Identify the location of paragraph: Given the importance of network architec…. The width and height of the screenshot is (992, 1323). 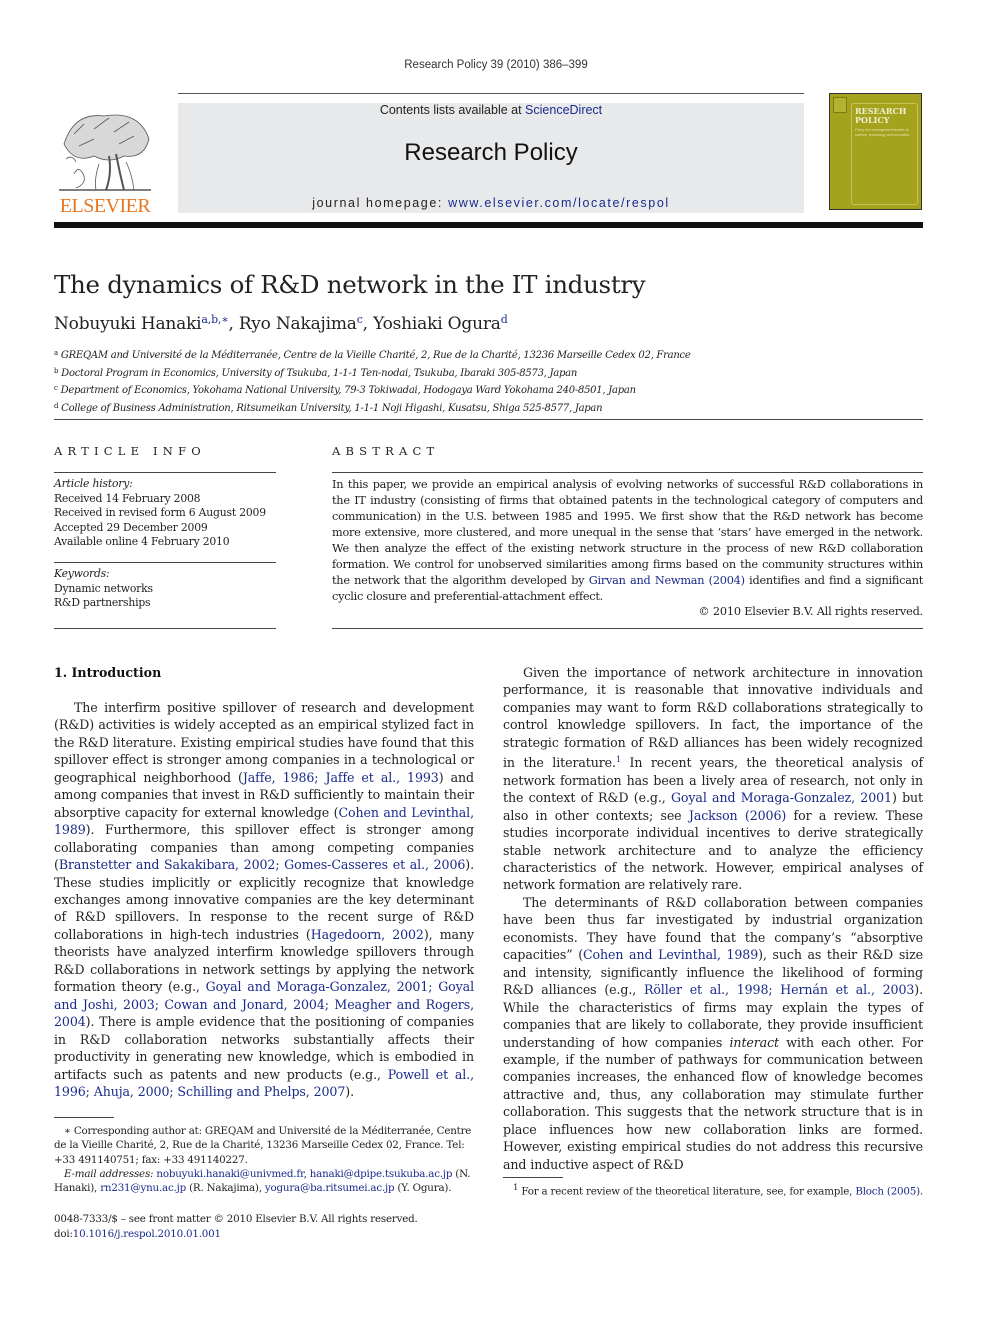
(713, 779).